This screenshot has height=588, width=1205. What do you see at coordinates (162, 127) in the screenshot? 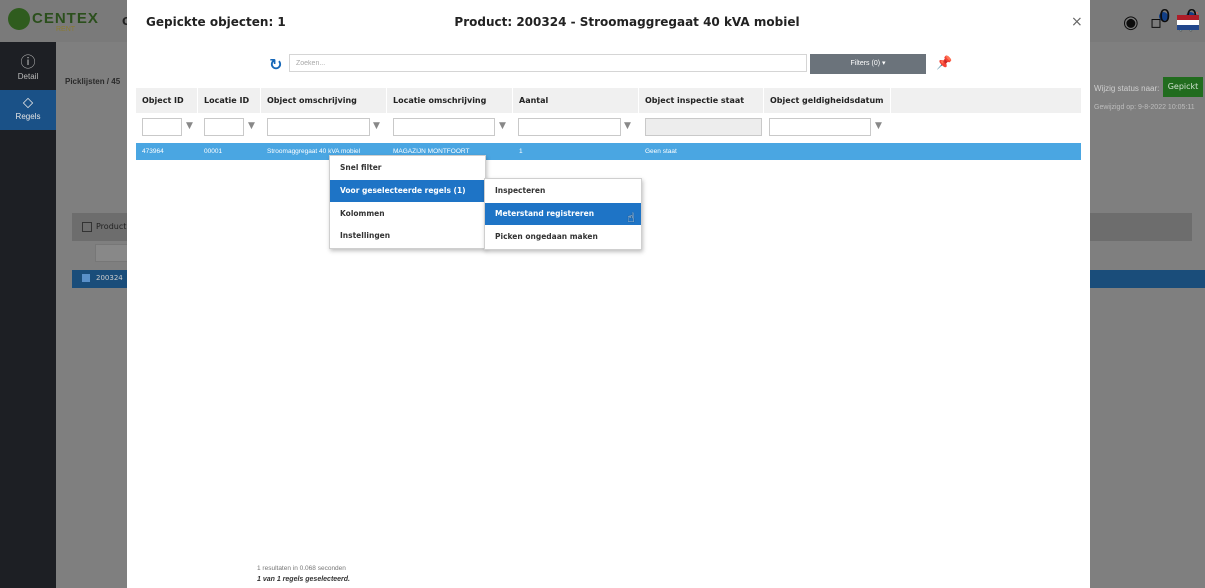
I see `filter-input-object-id` at bounding box center [162, 127].